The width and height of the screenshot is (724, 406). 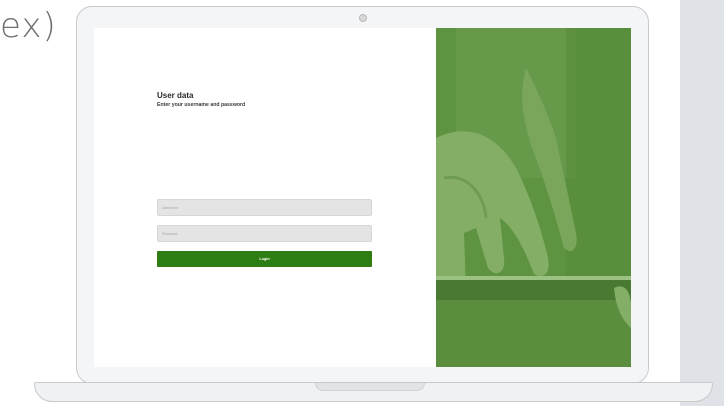 What do you see at coordinates (201, 105) in the screenshot?
I see `page-subtitle: Enter your username and password` at bounding box center [201, 105].